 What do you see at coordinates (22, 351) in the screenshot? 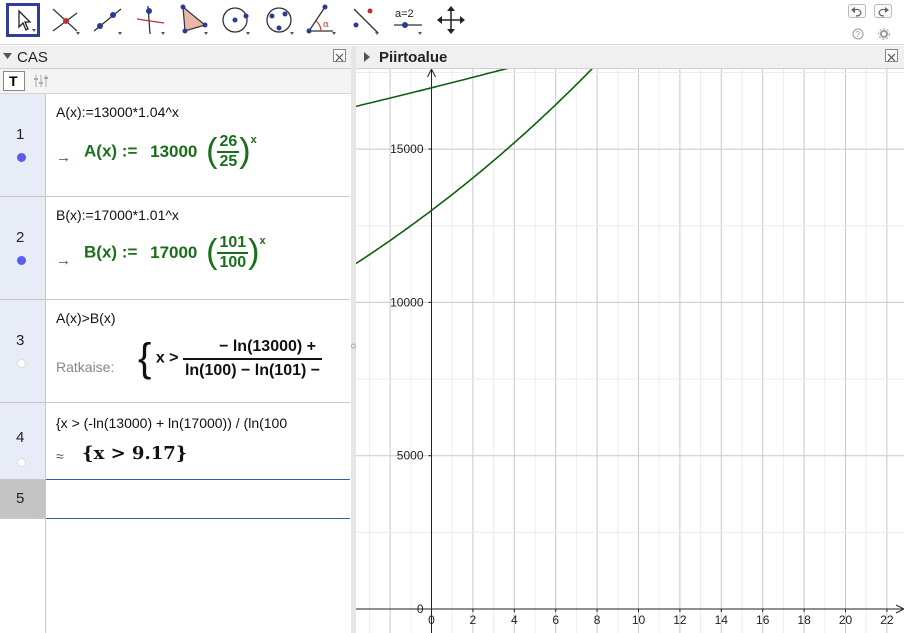
I see `row-header-3: 3` at bounding box center [22, 351].